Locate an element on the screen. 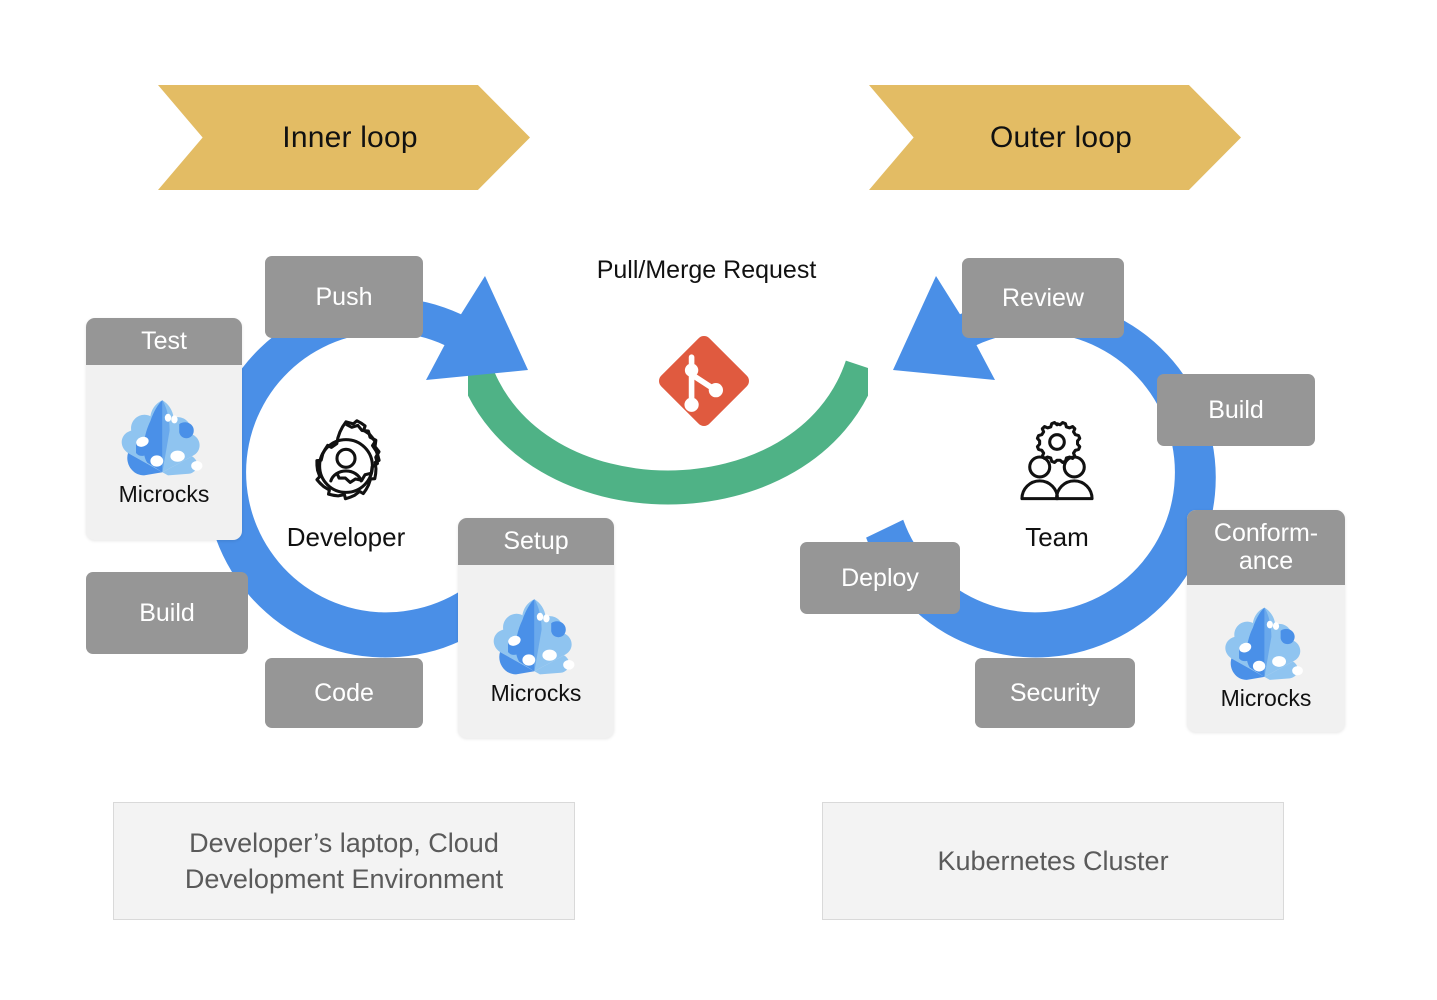  banner-inner-loop: Inner loop is located at coordinates (344, 137).